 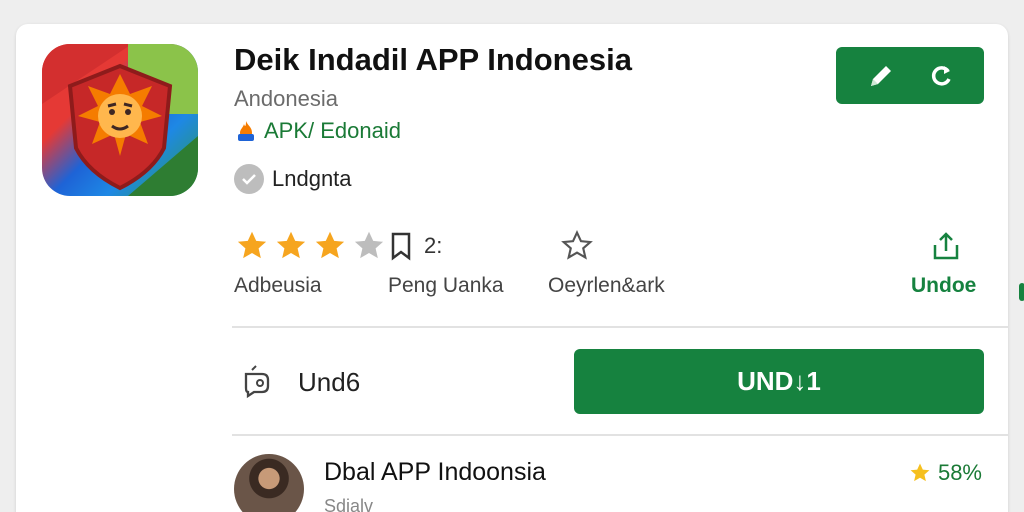 What do you see at coordinates (332, 130) in the screenshot?
I see `app-tag-label: APK/ Edonaid` at bounding box center [332, 130].